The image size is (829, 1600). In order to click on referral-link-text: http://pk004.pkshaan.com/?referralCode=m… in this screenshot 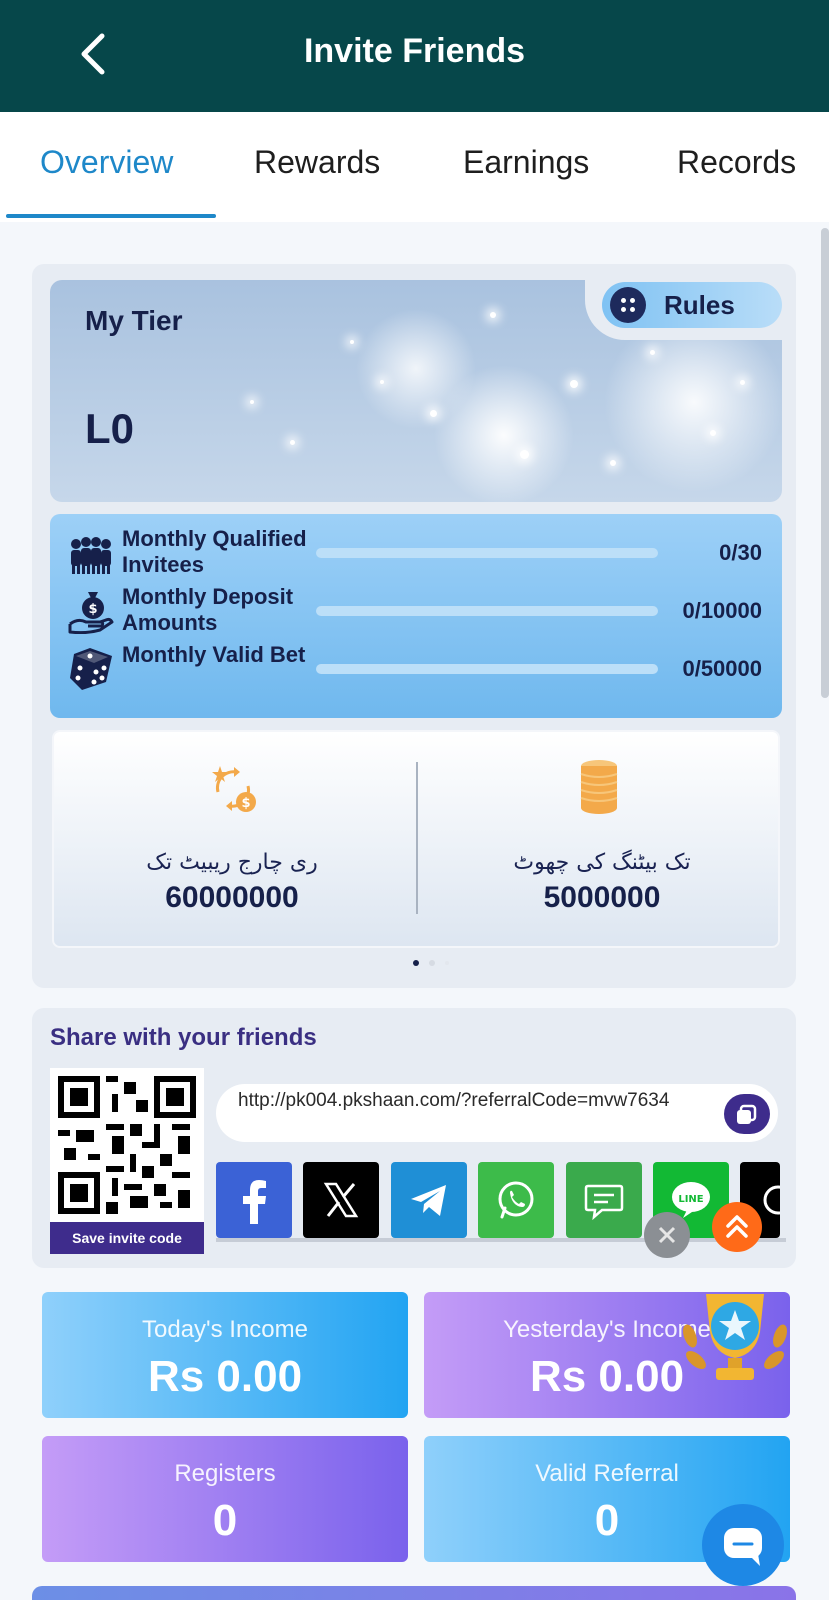, I will do `click(454, 1100)`.